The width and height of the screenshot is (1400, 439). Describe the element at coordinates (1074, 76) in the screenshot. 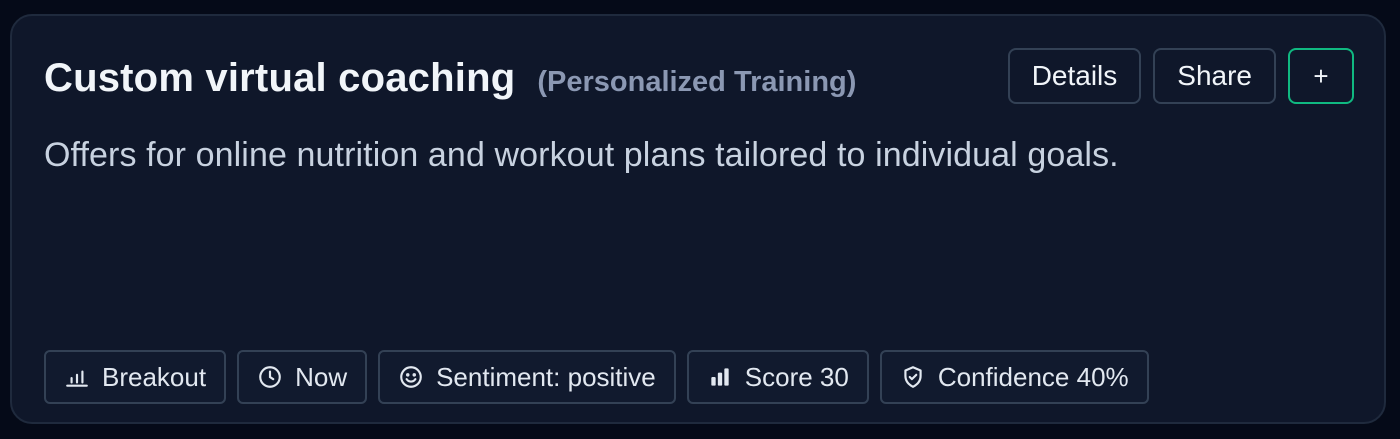

I see `details-button: Details` at that location.